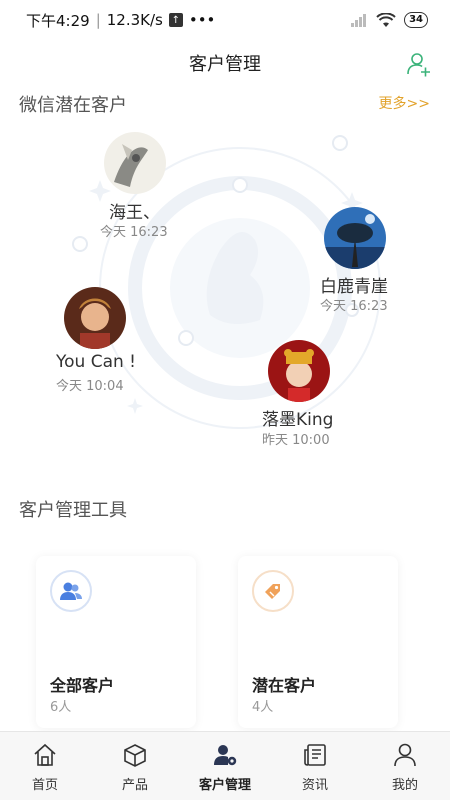  I want to click on potential-customers-card: 潜在客户 4人, so click(318, 642).